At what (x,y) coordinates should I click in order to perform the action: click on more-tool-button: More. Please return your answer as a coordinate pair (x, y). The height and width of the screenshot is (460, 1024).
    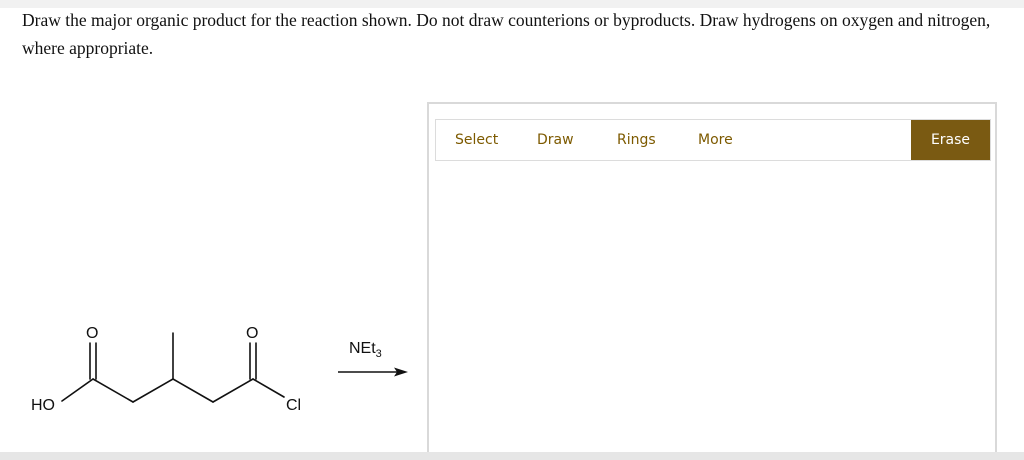
    Looking at the image, I should click on (715, 140).